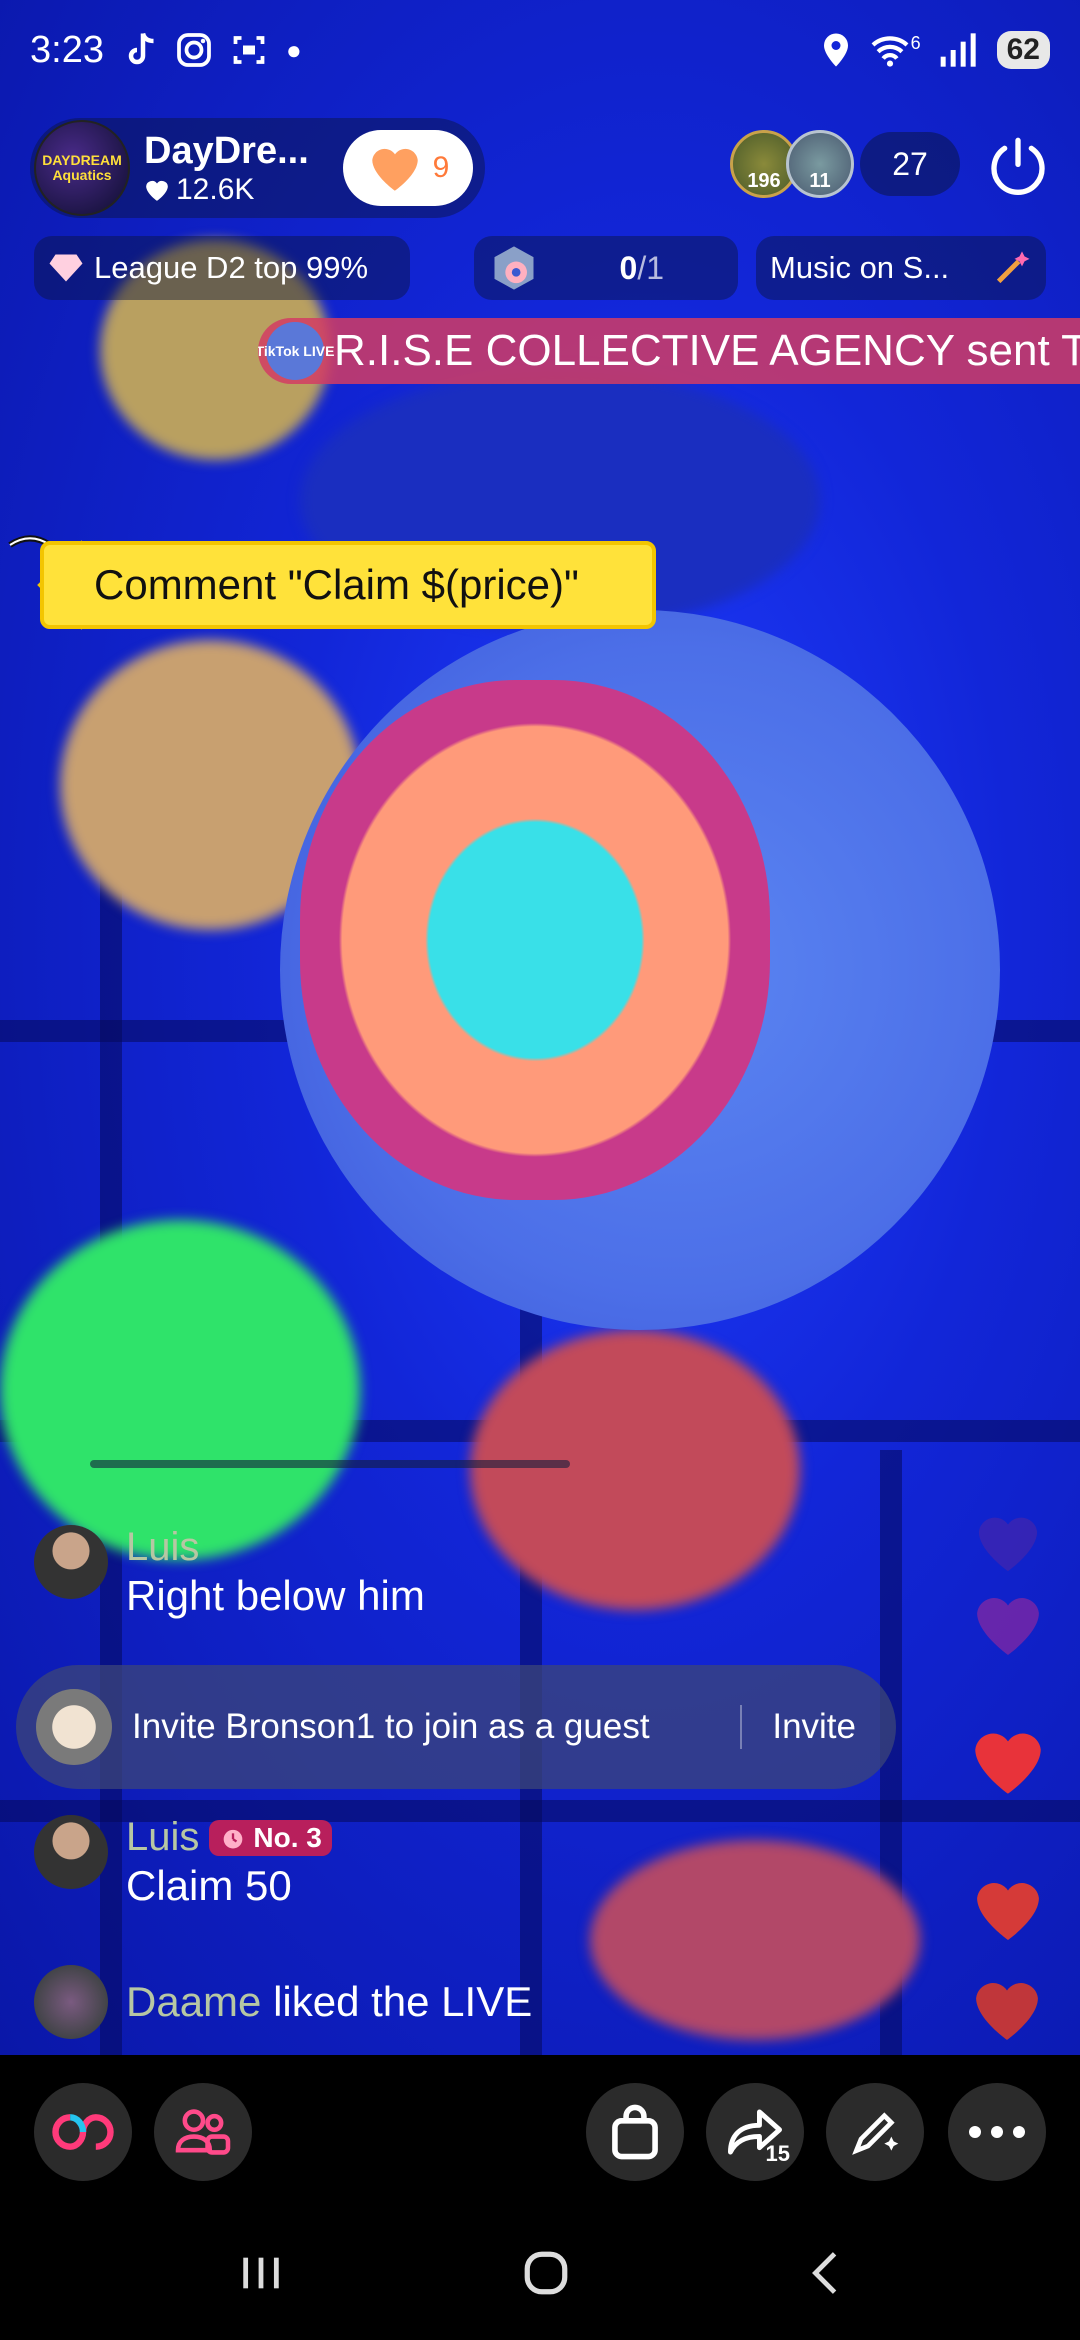 The width and height of the screenshot is (1080, 2340). Describe the element at coordinates (635, 1470) in the screenshot. I see `coral-red` at that location.